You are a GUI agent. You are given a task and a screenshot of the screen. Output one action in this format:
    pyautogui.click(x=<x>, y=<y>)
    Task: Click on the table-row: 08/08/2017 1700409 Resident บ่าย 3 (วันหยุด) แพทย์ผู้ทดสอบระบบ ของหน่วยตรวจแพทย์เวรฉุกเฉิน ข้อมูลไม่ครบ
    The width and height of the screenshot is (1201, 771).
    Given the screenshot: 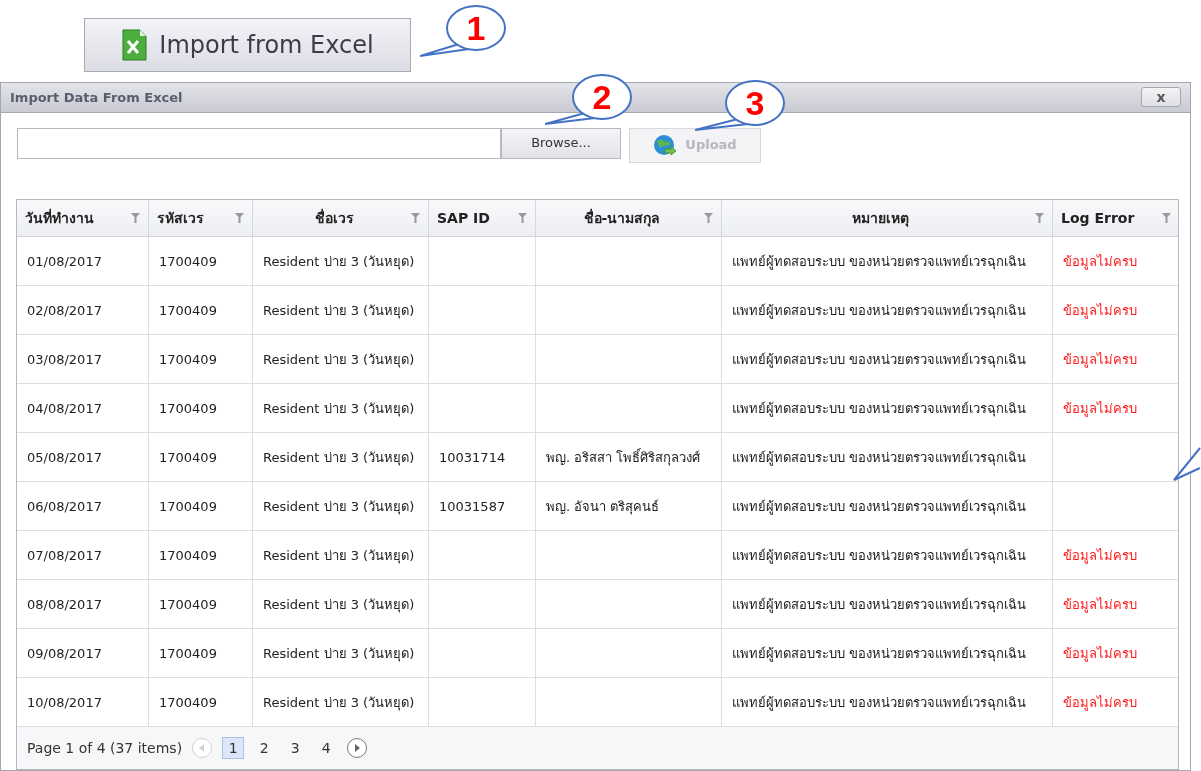 What is the action you would take?
    pyautogui.click(x=597, y=604)
    